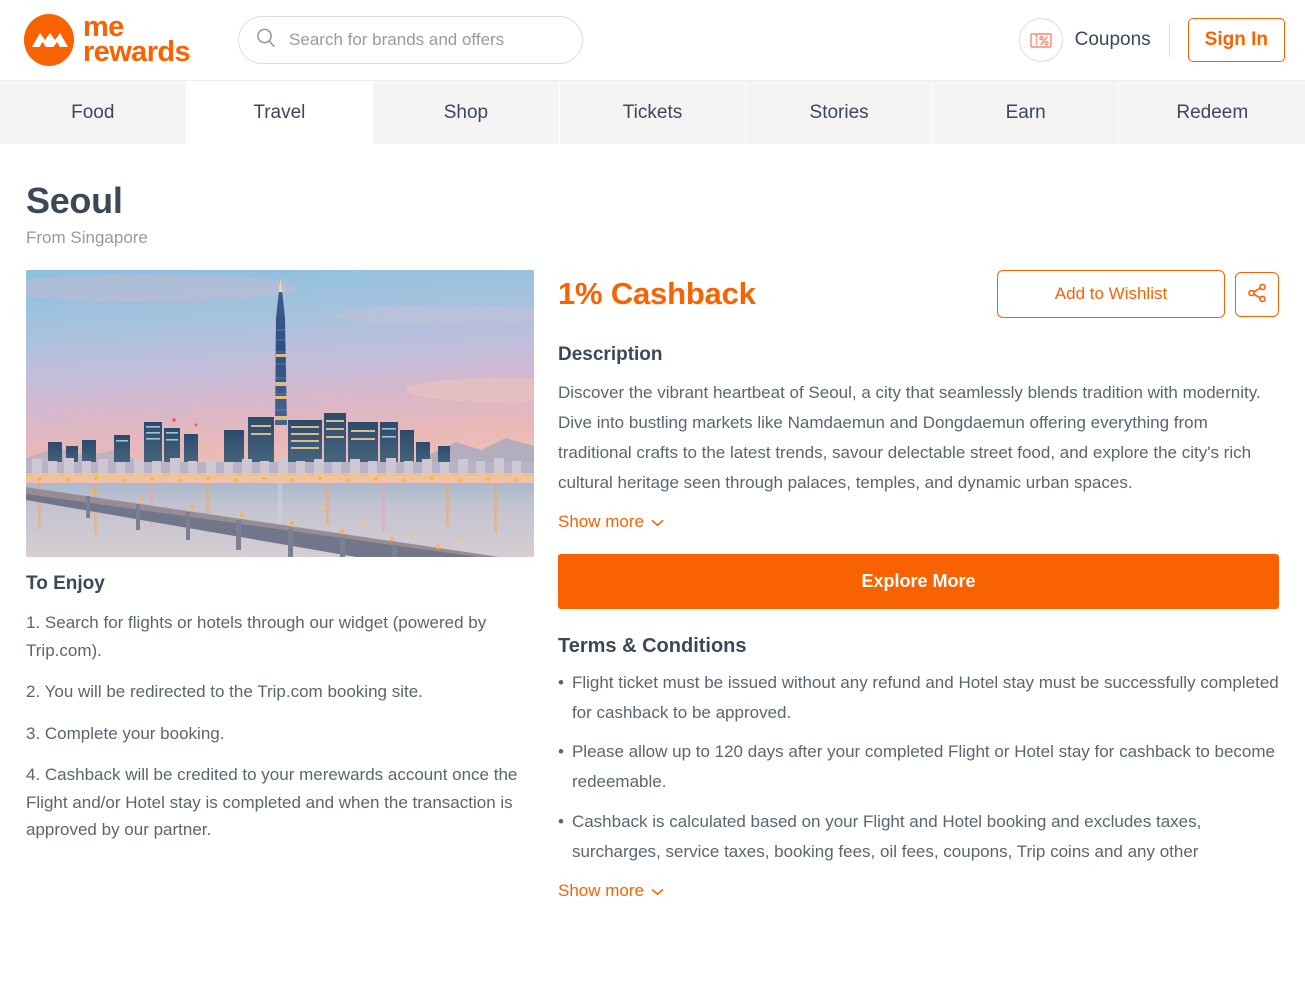 The image size is (1305, 998). What do you see at coordinates (1212, 112) in the screenshot?
I see `nav-item-redeem: Redeem` at bounding box center [1212, 112].